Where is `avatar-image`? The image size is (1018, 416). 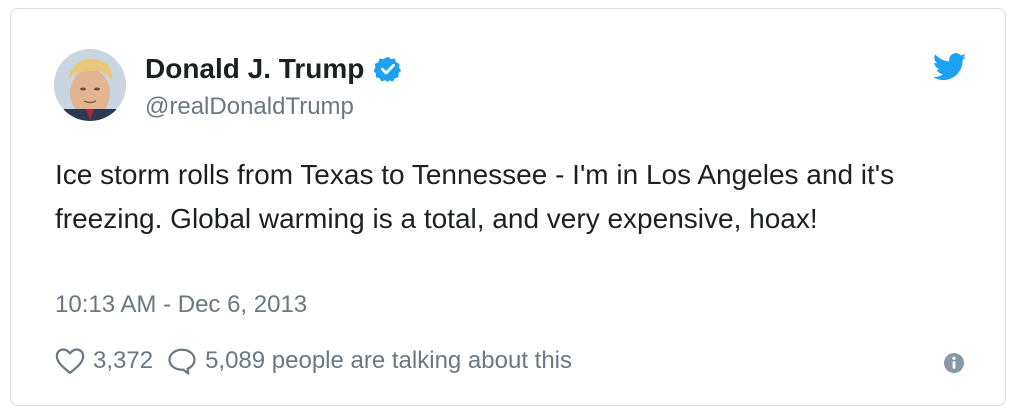
avatar-image is located at coordinates (90, 85).